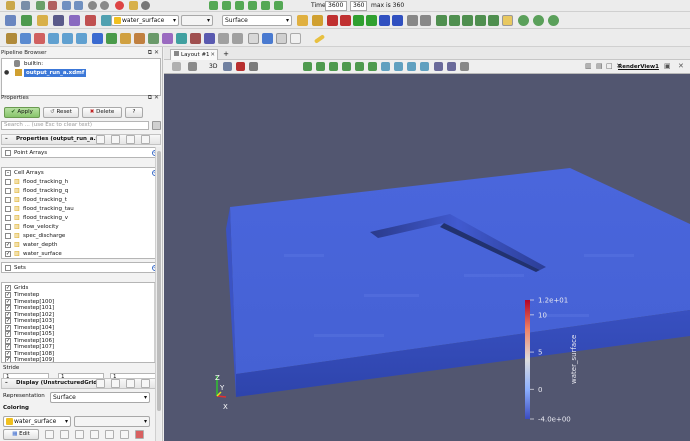  I want to click on calc-filter-icon, so click(97, 38).